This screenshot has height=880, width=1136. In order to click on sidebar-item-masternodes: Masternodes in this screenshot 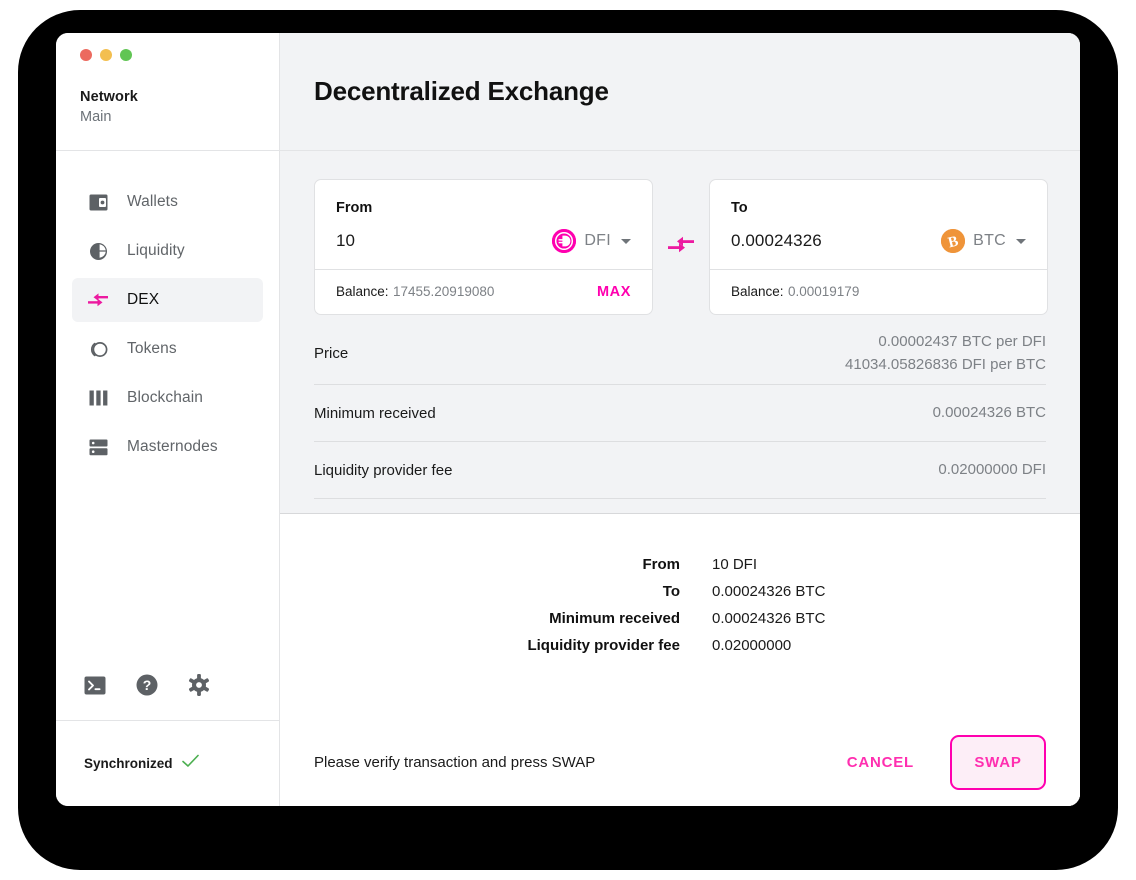, I will do `click(167, 447)`.